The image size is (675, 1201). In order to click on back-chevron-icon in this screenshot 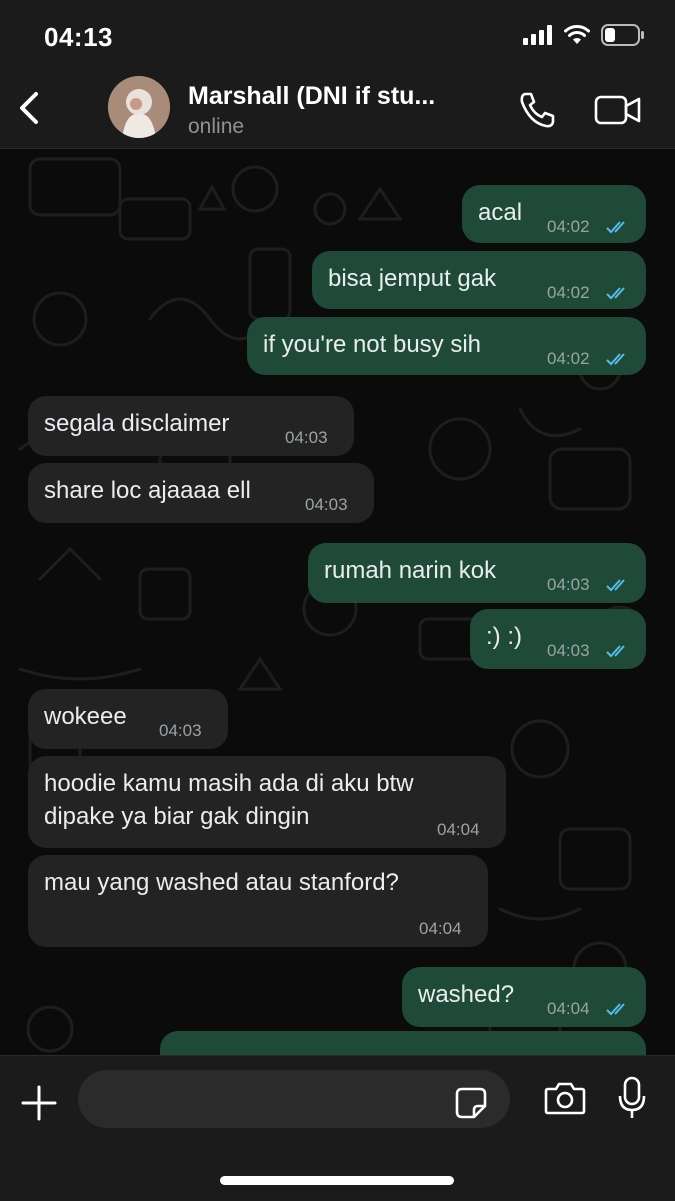, I will do `click(29, 108)`.